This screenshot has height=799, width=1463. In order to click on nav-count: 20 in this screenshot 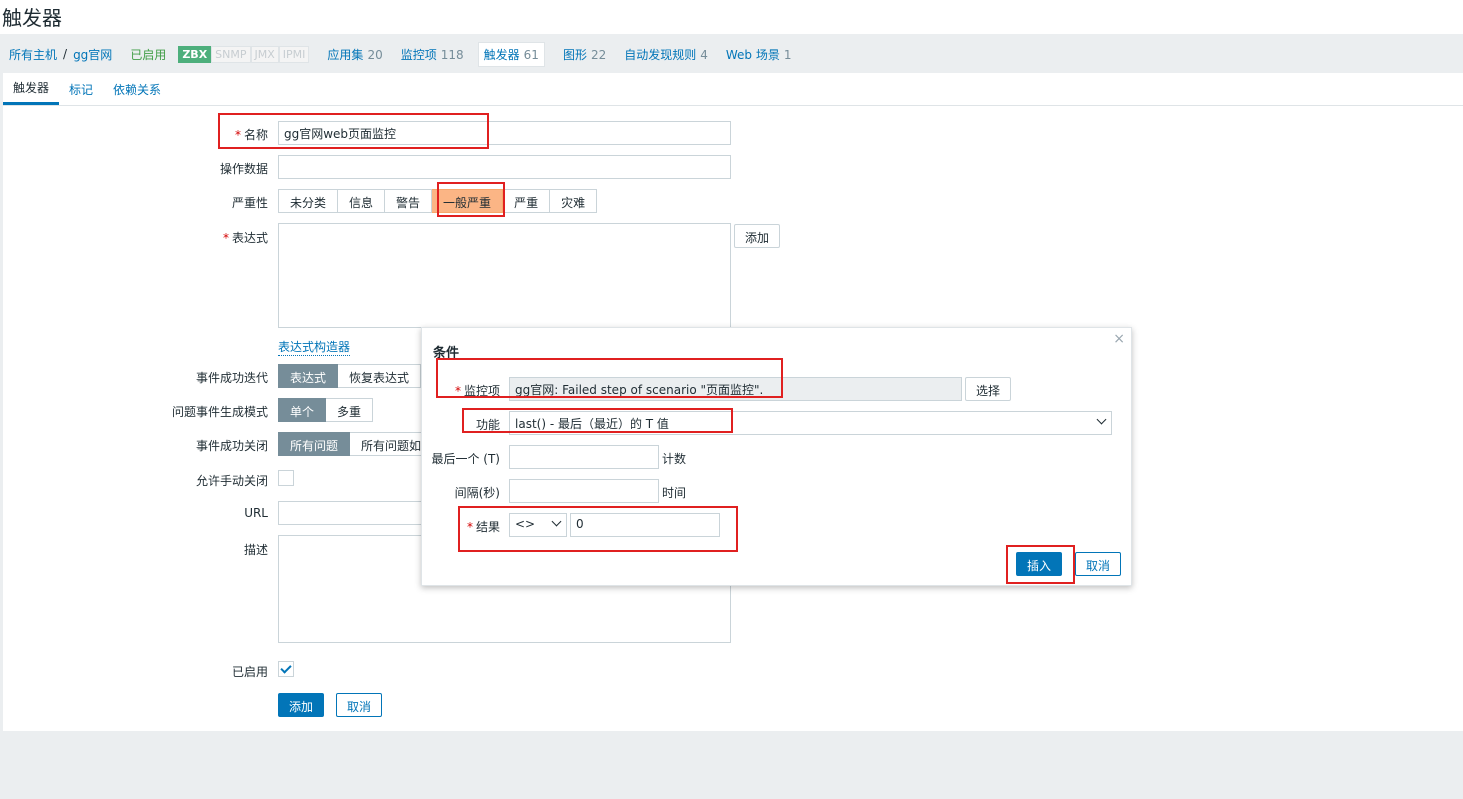, I will do `click(375, 54)`.